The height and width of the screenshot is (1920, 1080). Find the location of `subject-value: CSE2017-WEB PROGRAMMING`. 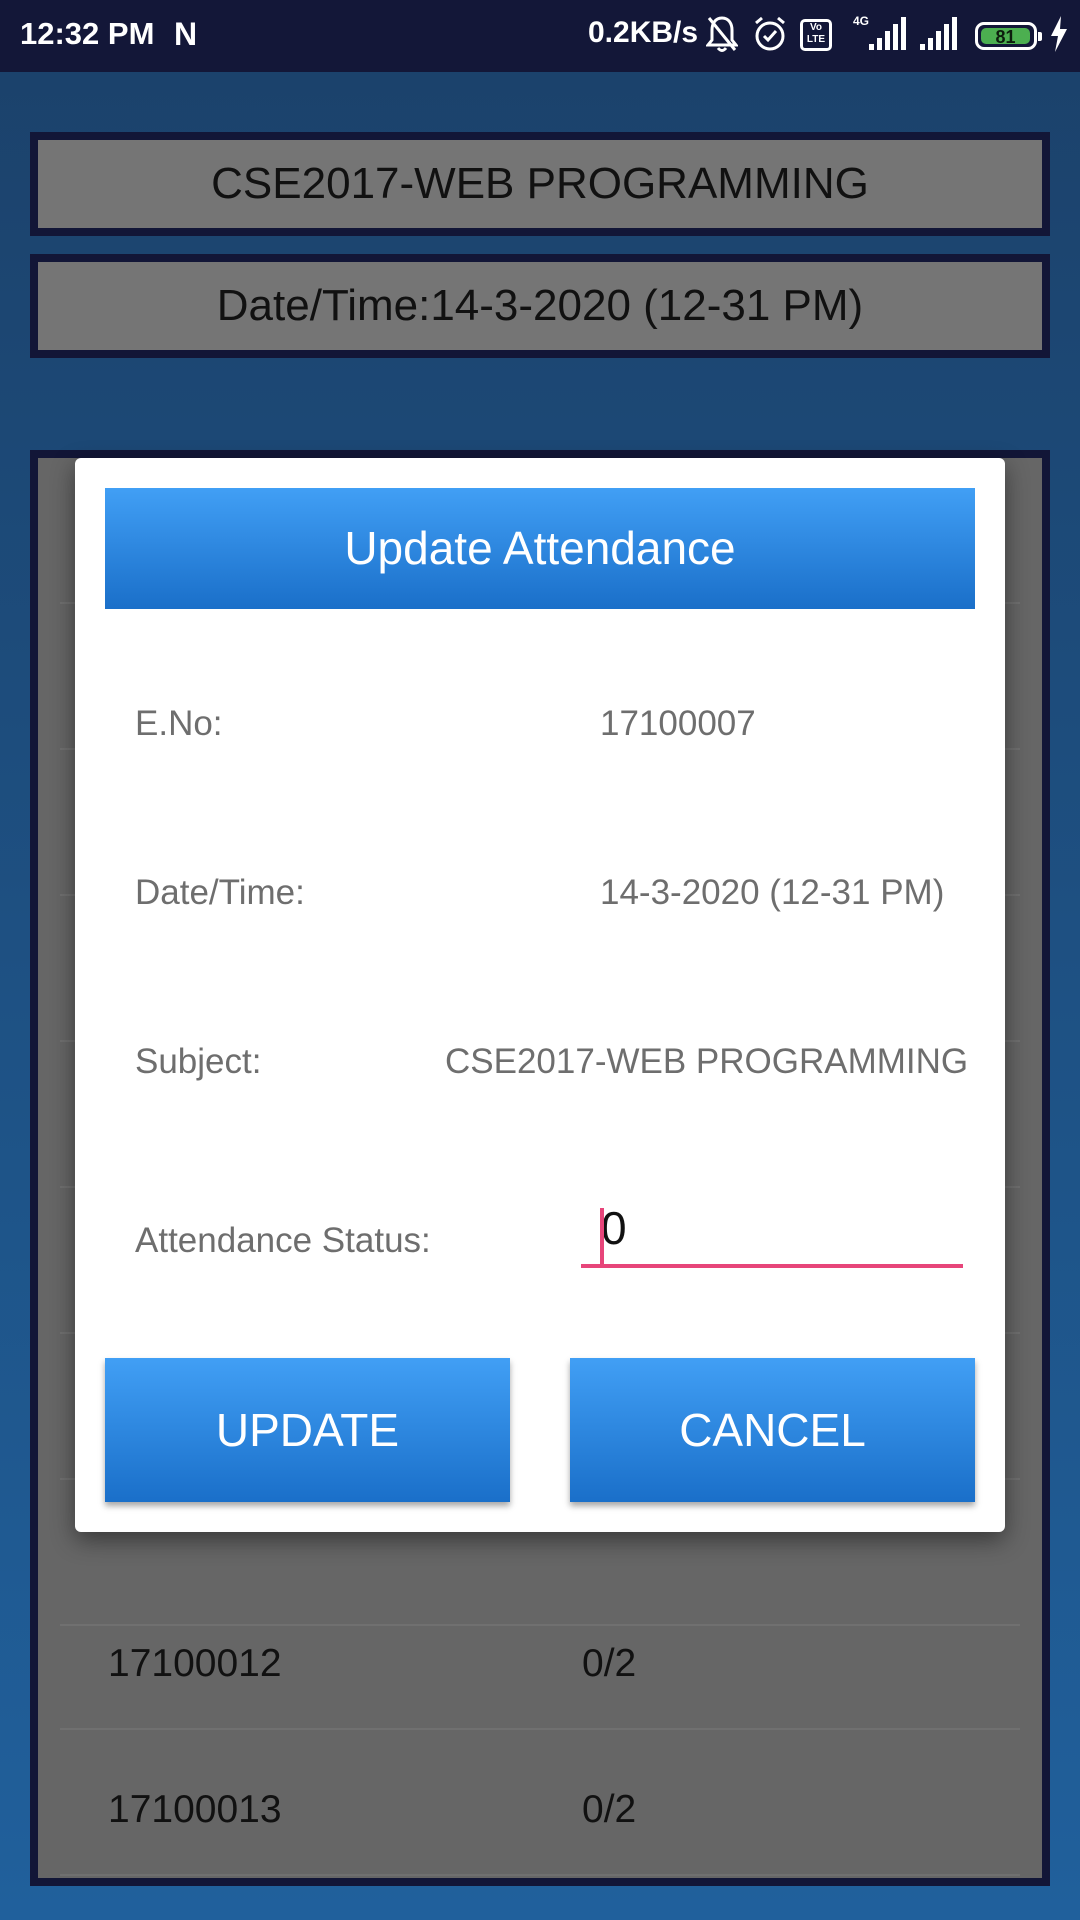

subject-value: CSE2017-WEB PROGRAMMING is located at coordinates (707, 1061).